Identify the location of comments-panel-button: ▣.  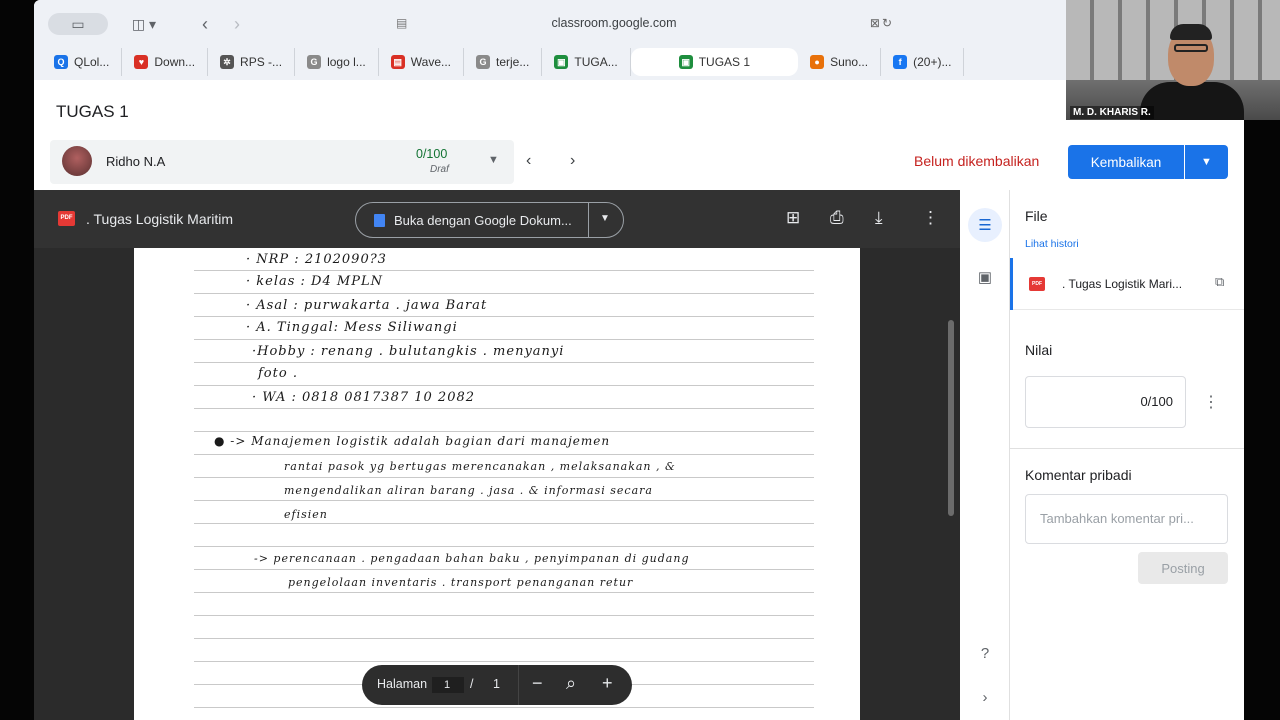
(985, 277).